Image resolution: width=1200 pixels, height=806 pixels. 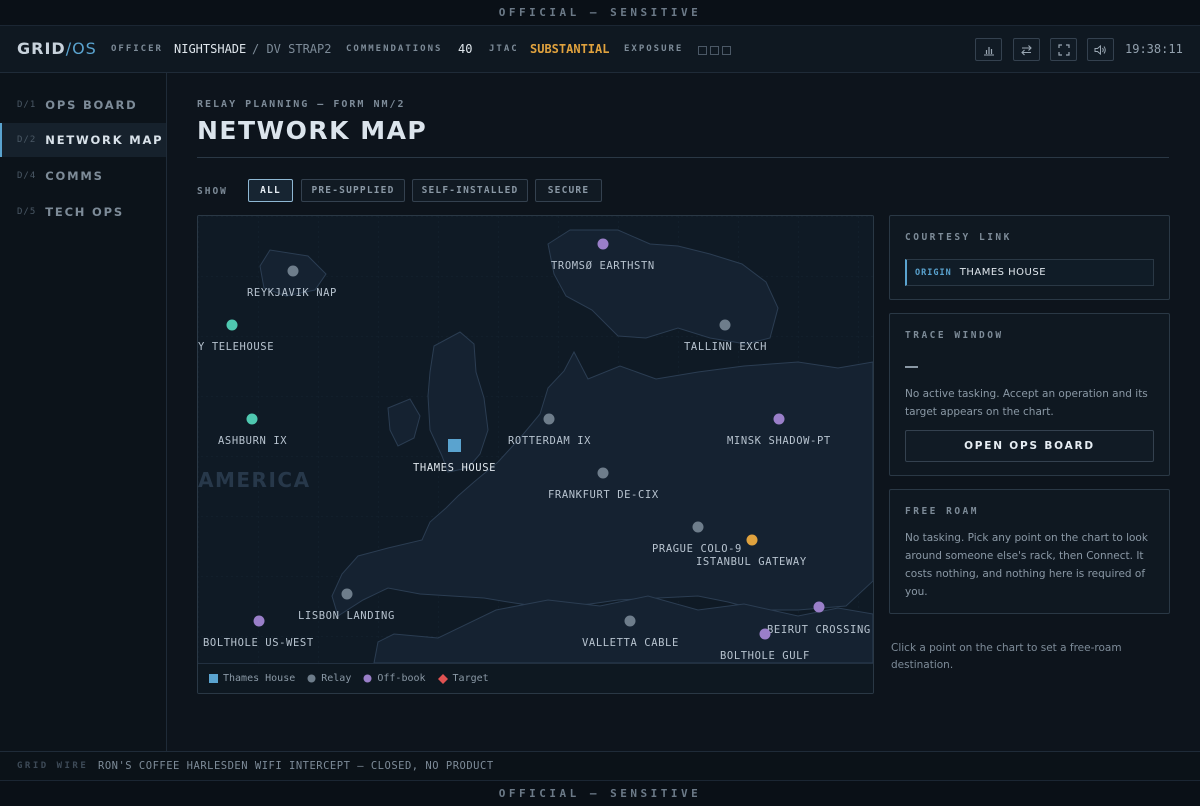 What do you see at coordinates (301, 104) in the screenshot?
I see `page-kicker: RELAY PLANNING — FORM NM/2` at bounding box center [301, 104].